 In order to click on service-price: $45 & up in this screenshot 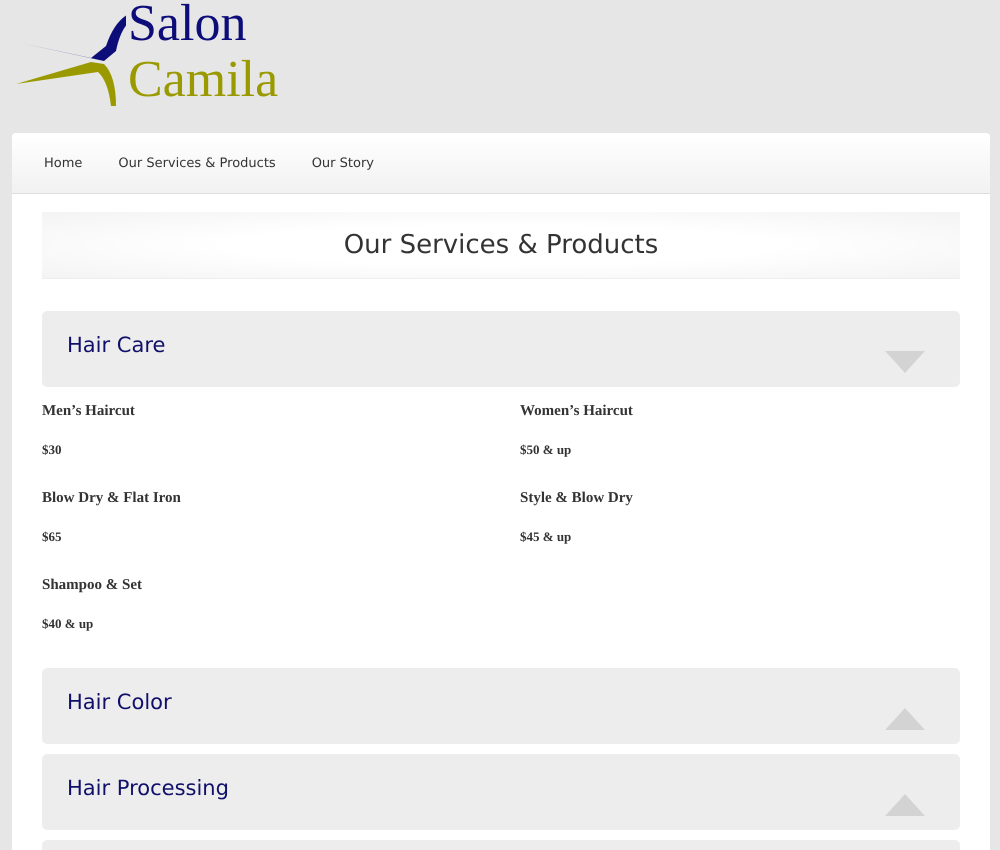, I will do `click(546, 537)`.